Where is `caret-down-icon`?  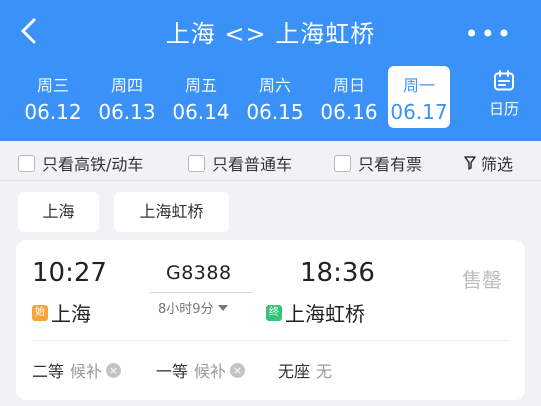 caret-down-icon is located at coordinates (222, 307).